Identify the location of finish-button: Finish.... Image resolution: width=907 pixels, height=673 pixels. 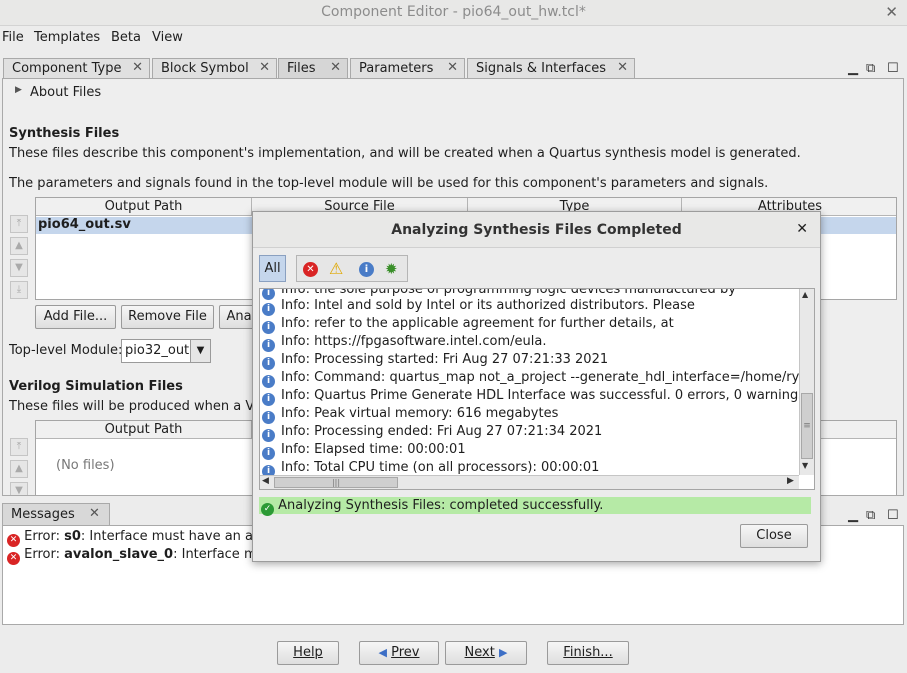
(588, 653).